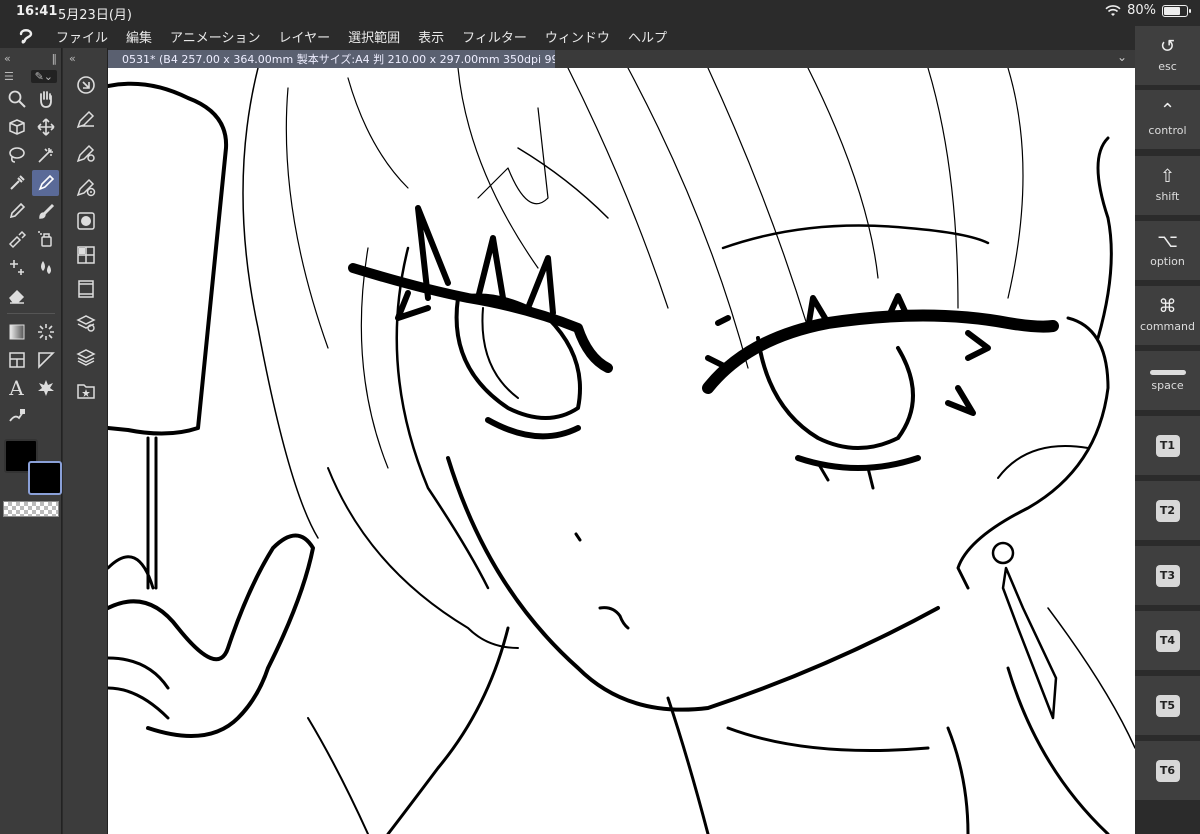  I want to click on edge-key-t1: T1, so click(1167, 447).